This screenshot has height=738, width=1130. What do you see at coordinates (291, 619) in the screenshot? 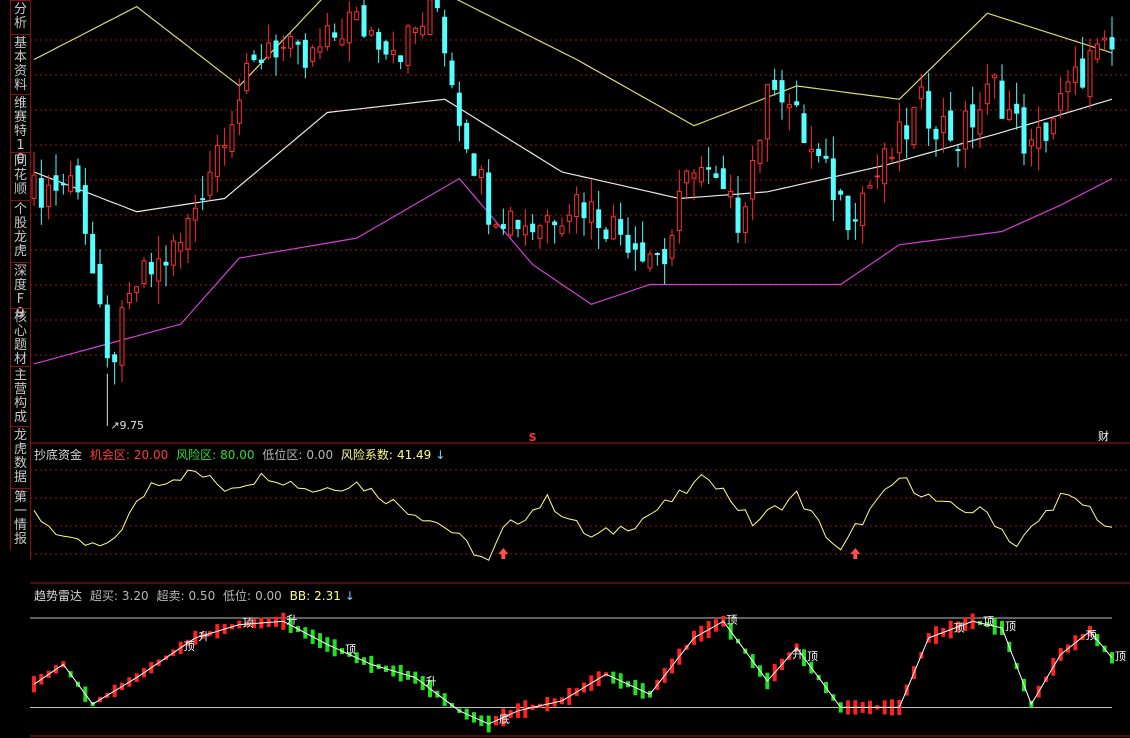
I see `radar-label: 升` at bounding box center [291, 619].